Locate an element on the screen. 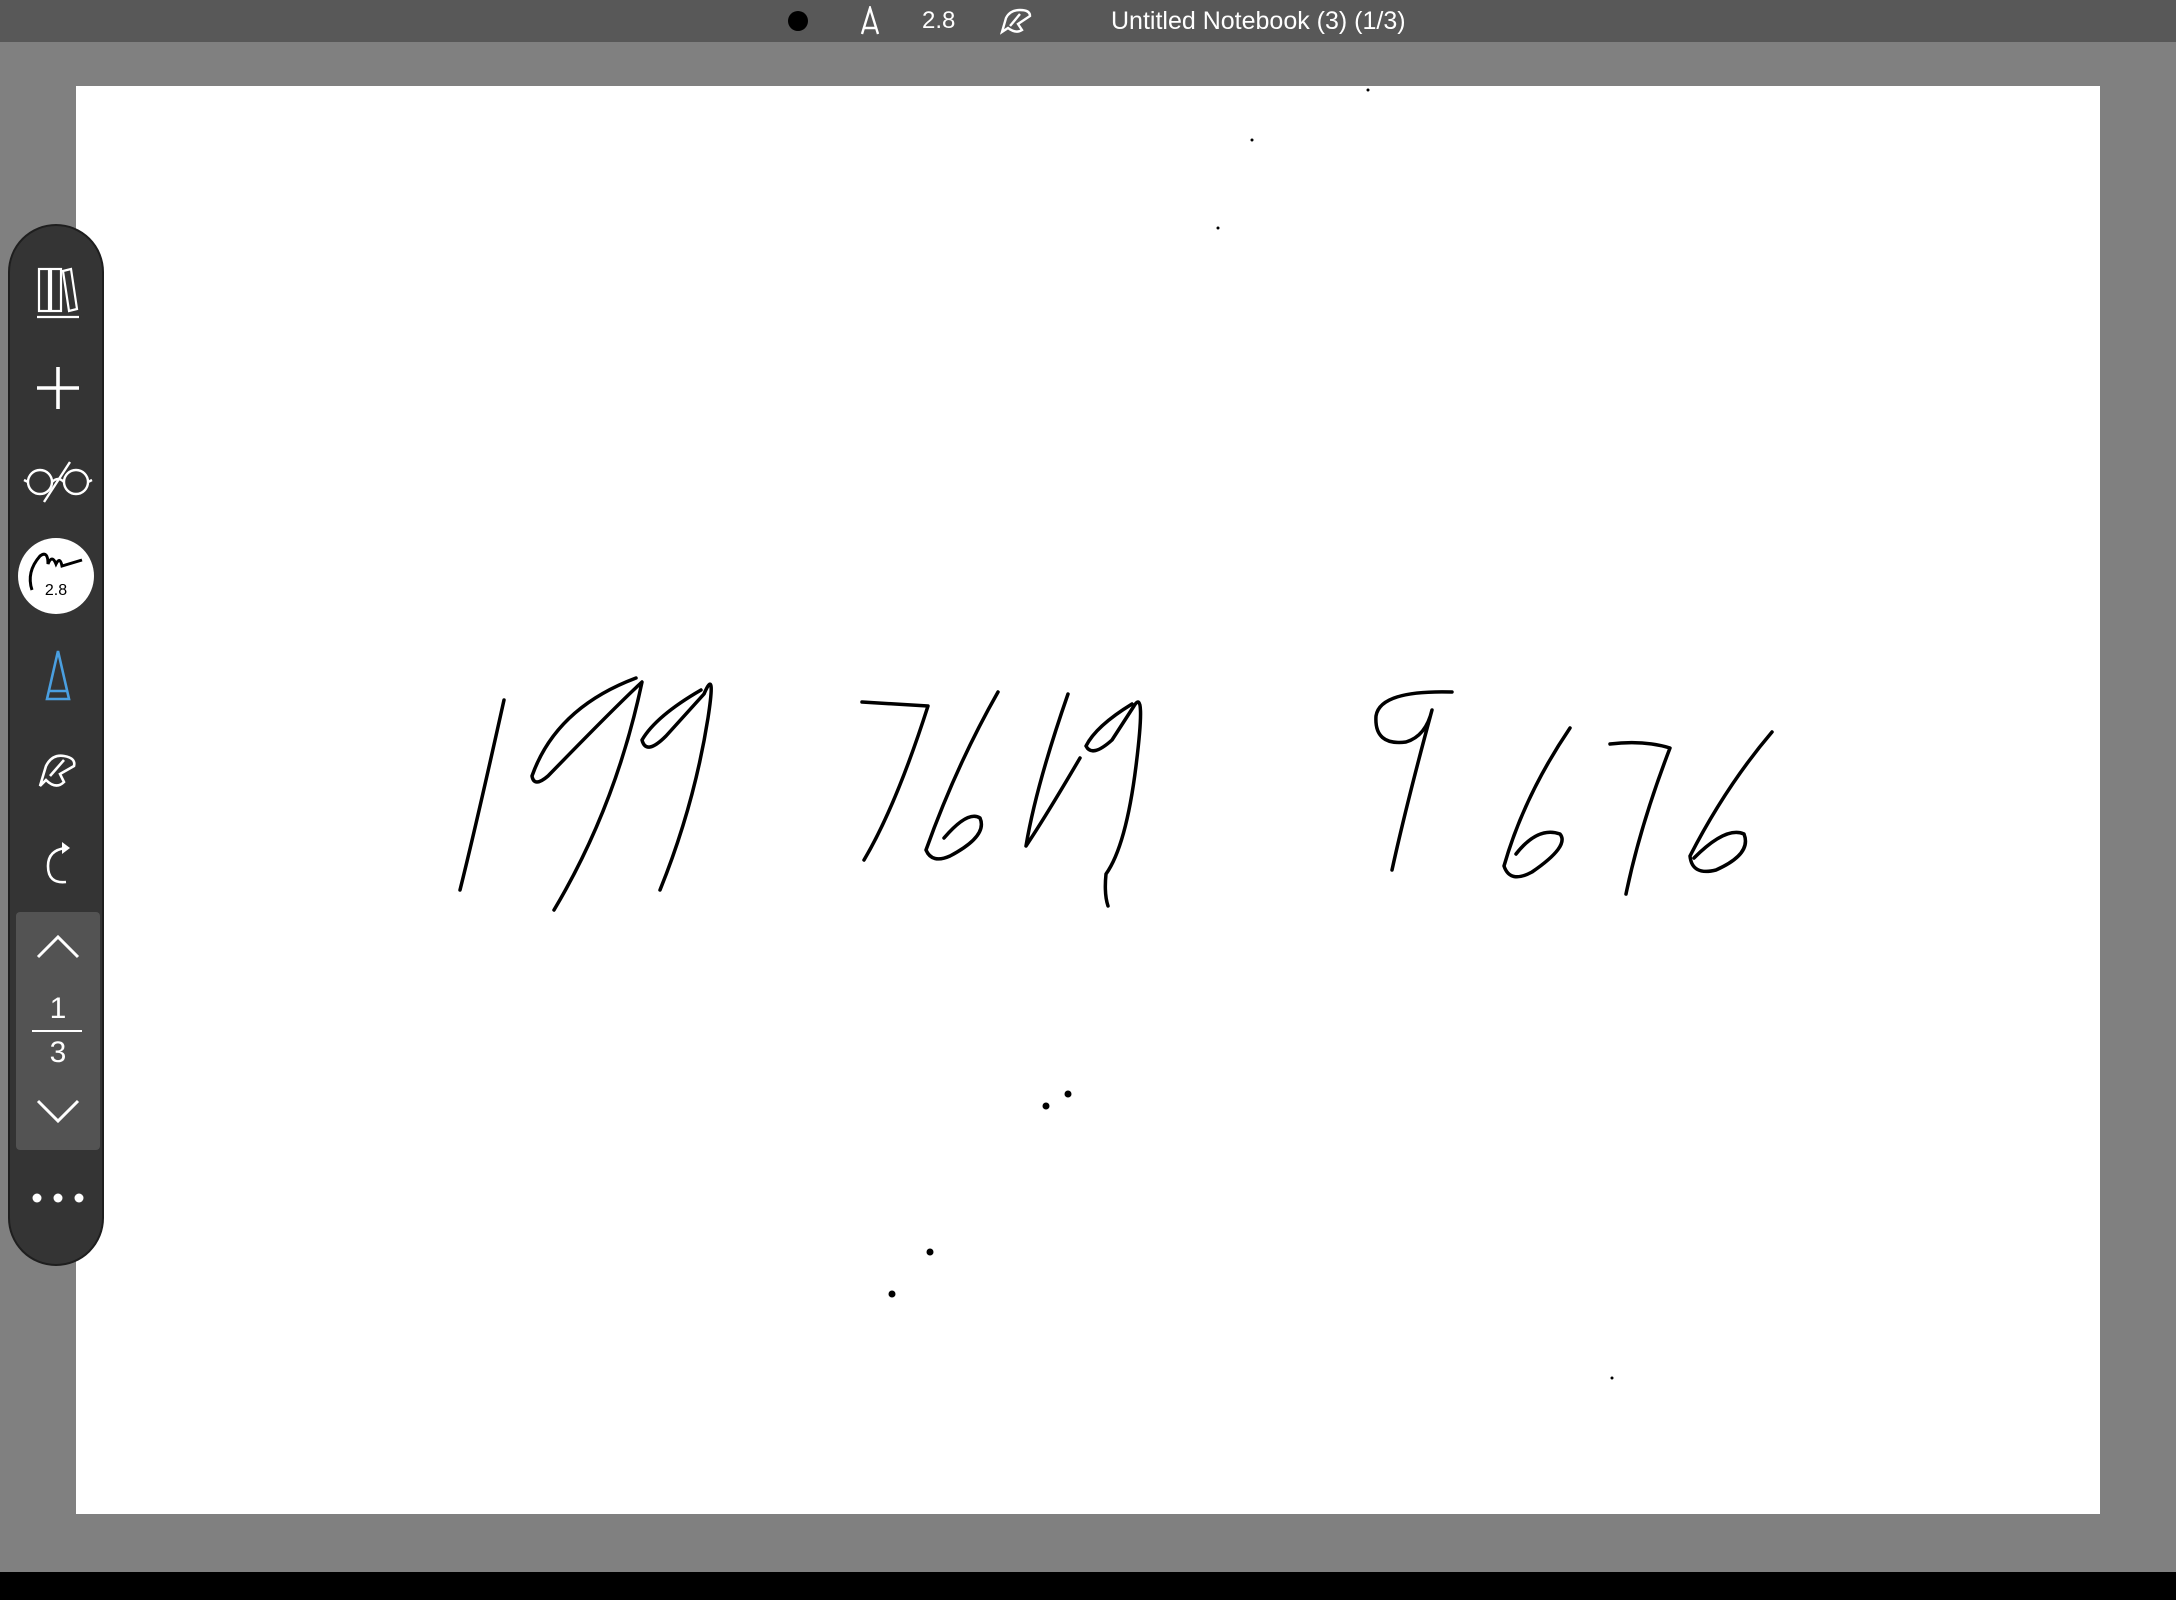 This screenshot has width=2176, height=1600. pen-color-button is located at coordinates (798, 21).